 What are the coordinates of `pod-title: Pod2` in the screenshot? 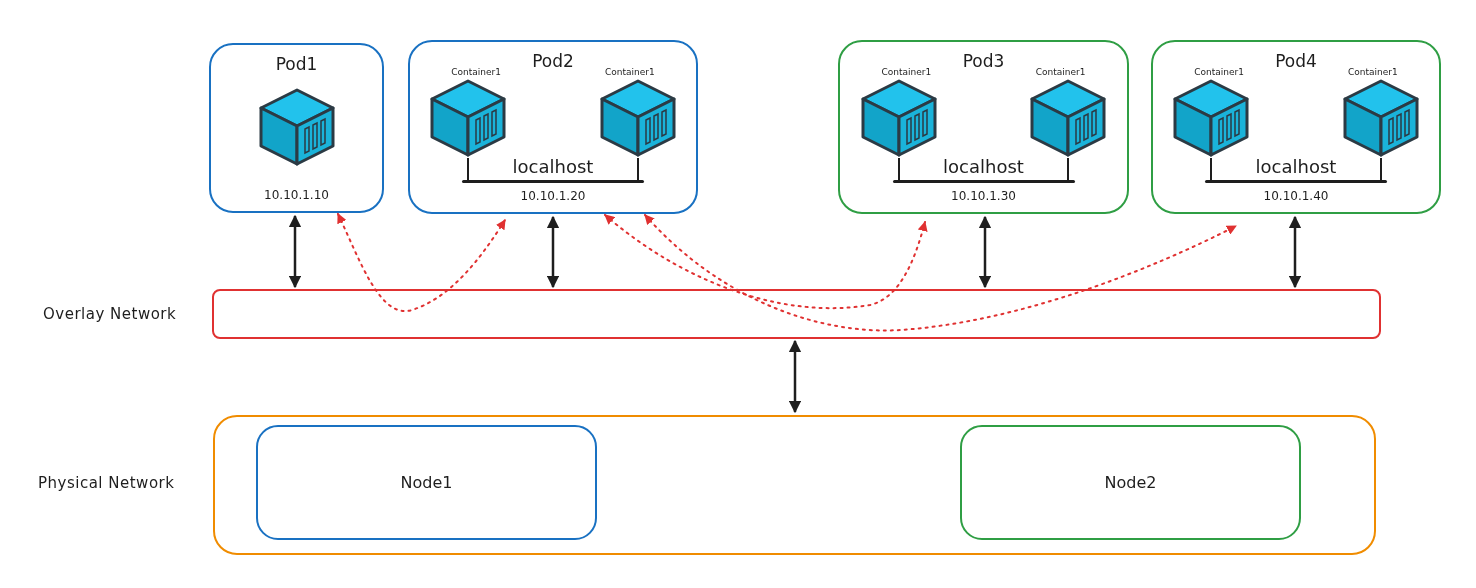 It's located at (553, 61).